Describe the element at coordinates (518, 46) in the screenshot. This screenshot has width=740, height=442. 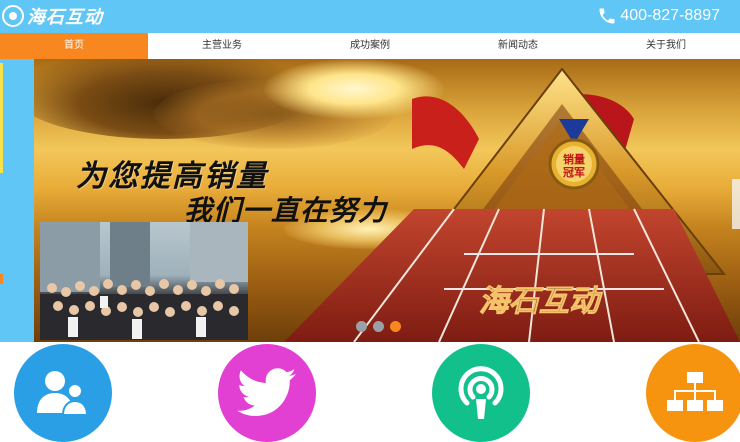
I see `nav-item-news: 新闻动态` at that location.